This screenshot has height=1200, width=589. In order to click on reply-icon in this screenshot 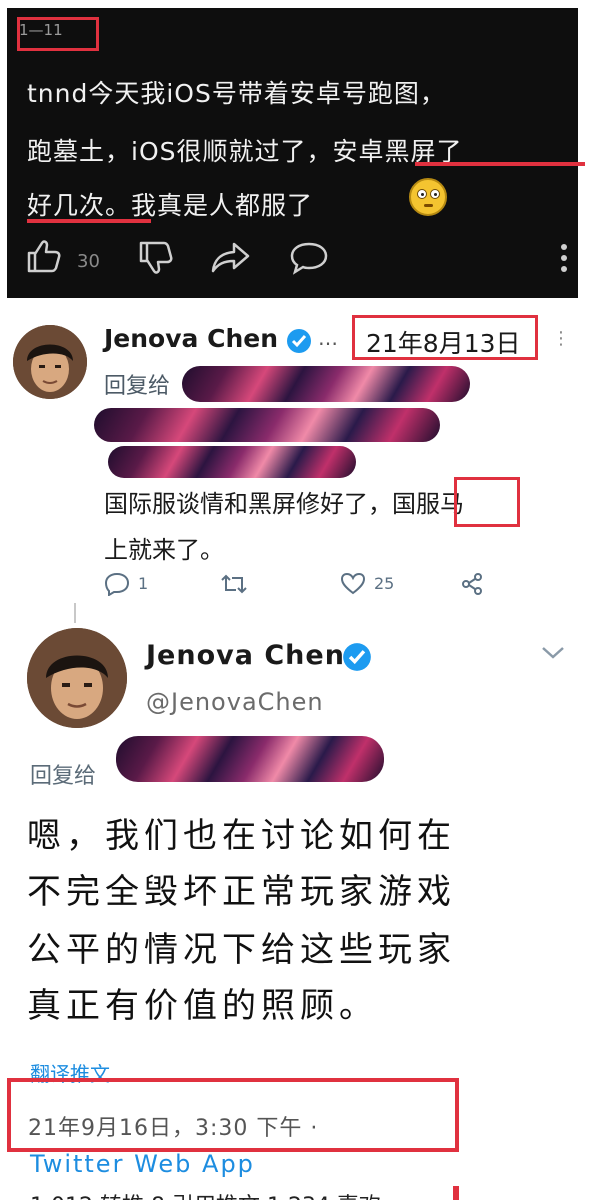, I will do `click(117, 584)`.